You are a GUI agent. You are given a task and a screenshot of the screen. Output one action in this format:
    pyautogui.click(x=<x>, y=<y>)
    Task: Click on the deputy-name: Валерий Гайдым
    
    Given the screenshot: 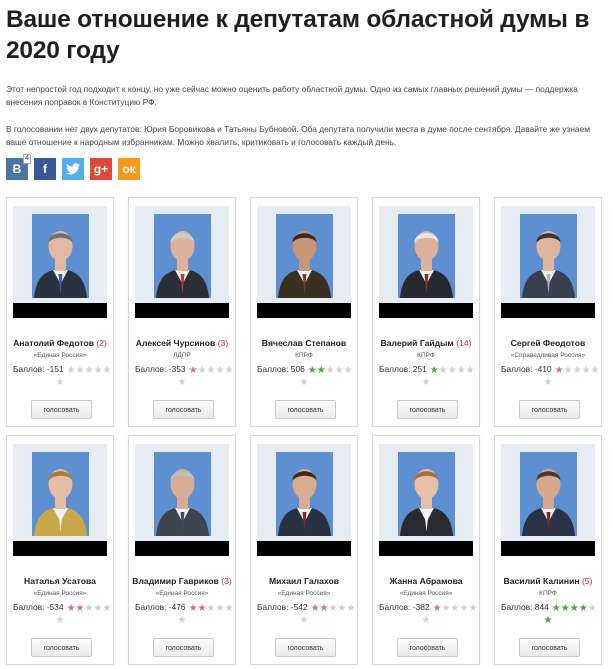 What is the action you would take?
    pyautogui.click(x=417, y=343)
    